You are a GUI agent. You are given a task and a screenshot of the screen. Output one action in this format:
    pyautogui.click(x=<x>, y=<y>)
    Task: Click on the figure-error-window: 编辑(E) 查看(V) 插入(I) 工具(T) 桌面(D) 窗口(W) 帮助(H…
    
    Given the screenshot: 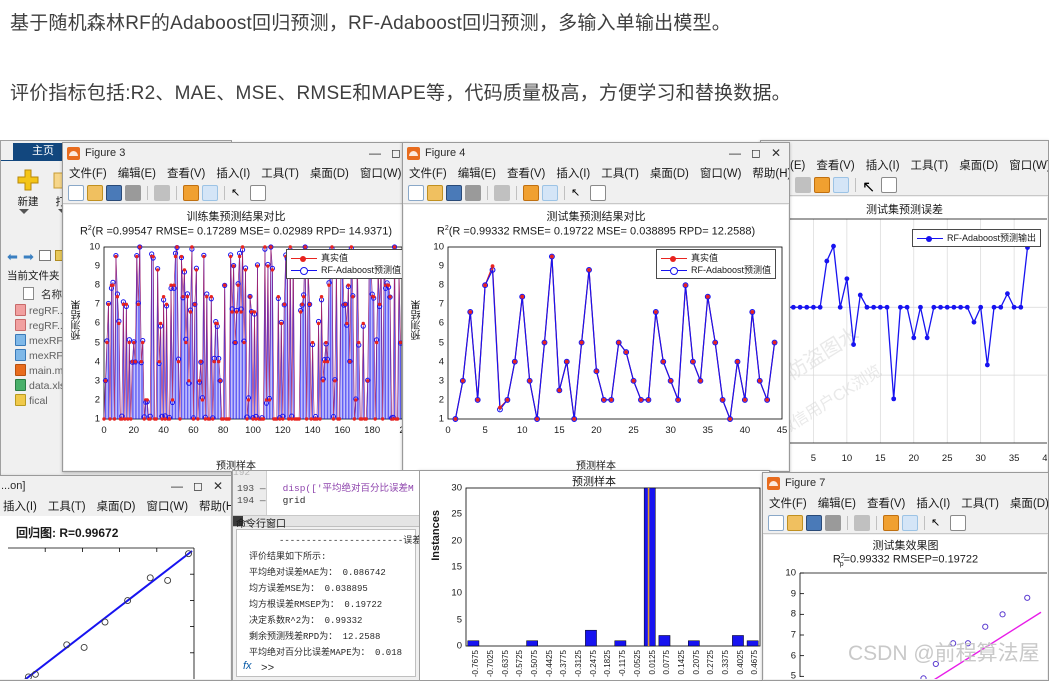 What is the action you would take?
    pyautogui.click(x=904, y=315)
    